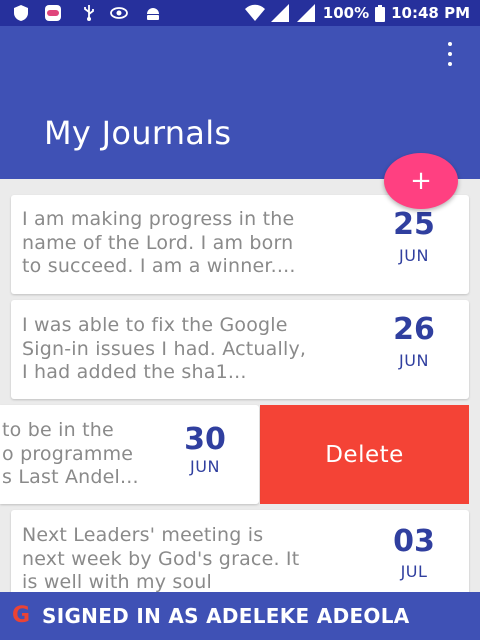 The width and height of the screenshot is (480, 640). I want to click on status-bar: 100% 10:48 PM, so click(240, 13).